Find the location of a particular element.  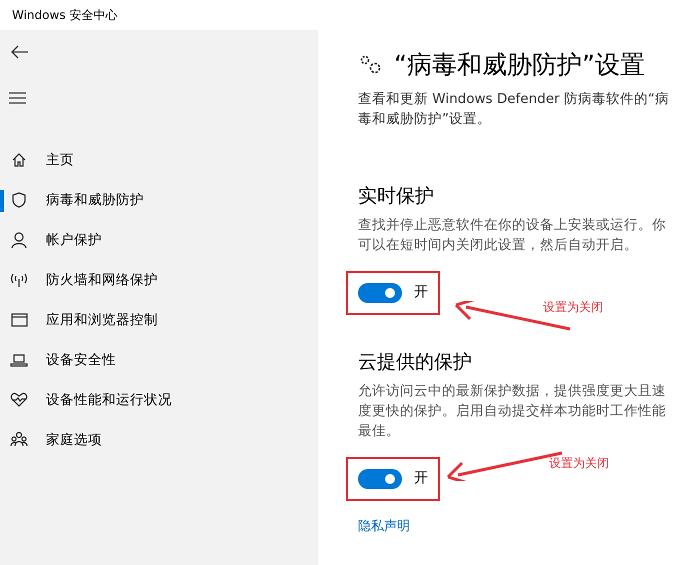

section-description: 允许访问云中的最新保护数据，提供强度更大且速度更快的保护。启用自动提交样本功能时工作性能最佳。 is located at coordinates (512, 411).